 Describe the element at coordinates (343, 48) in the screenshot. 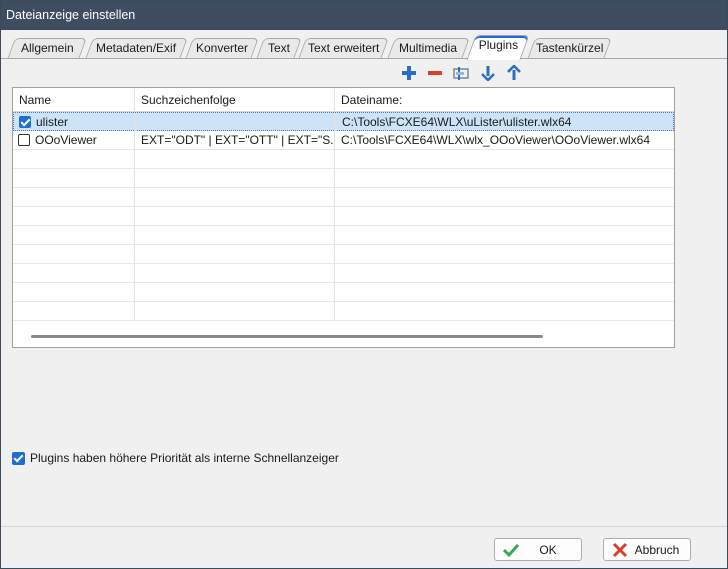

I see `tab-text-erweitert: Text erweitert` at that location.